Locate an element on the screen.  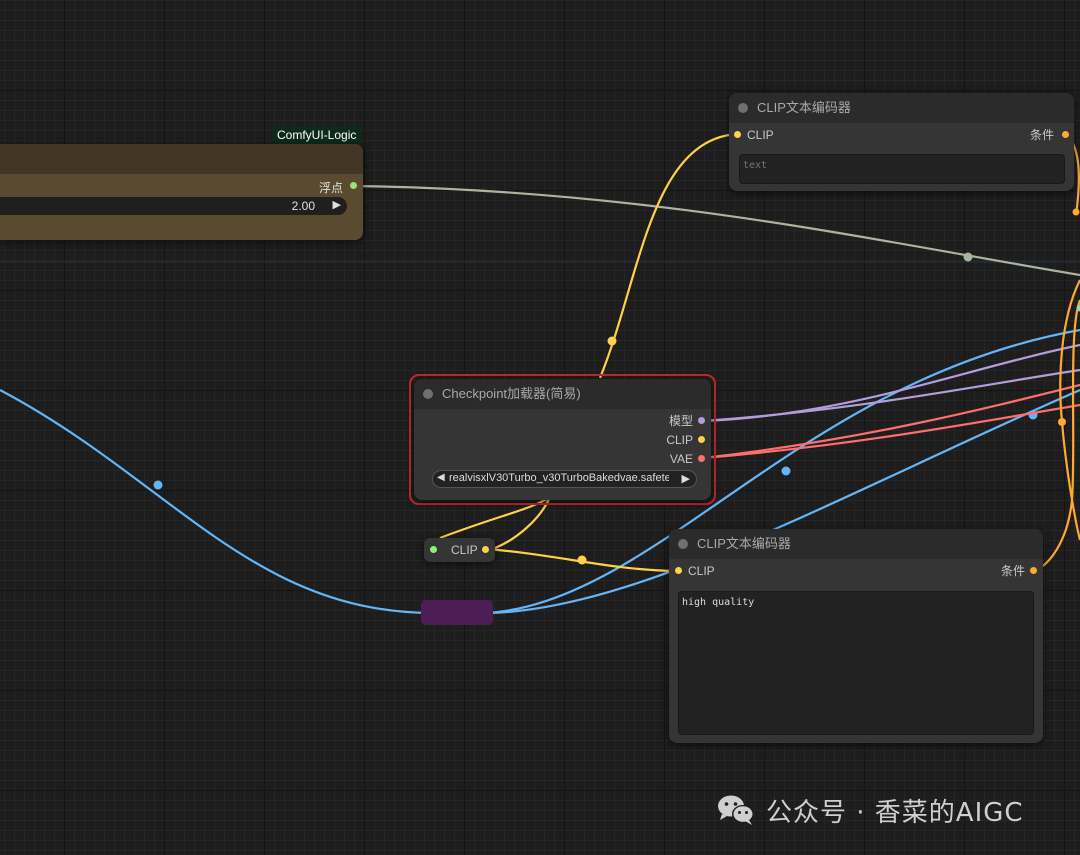
float-wire-midpoint is located at coordinates (968, 257).